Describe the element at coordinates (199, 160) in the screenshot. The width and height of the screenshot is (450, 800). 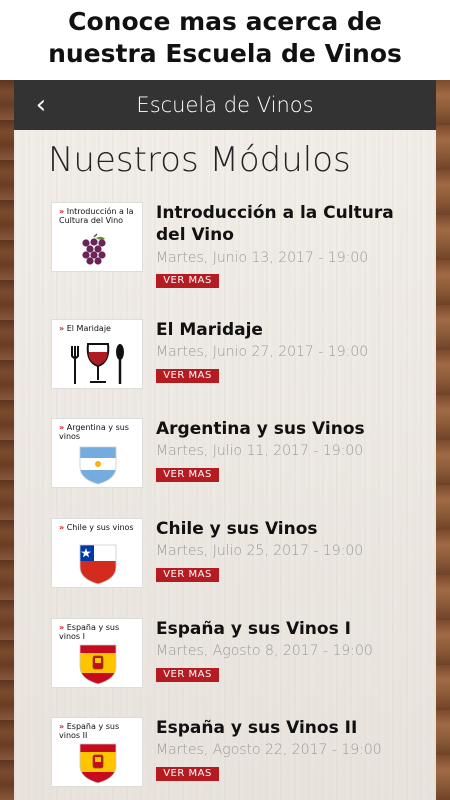
I see `page-title: Nuestros Módulos` at that location.